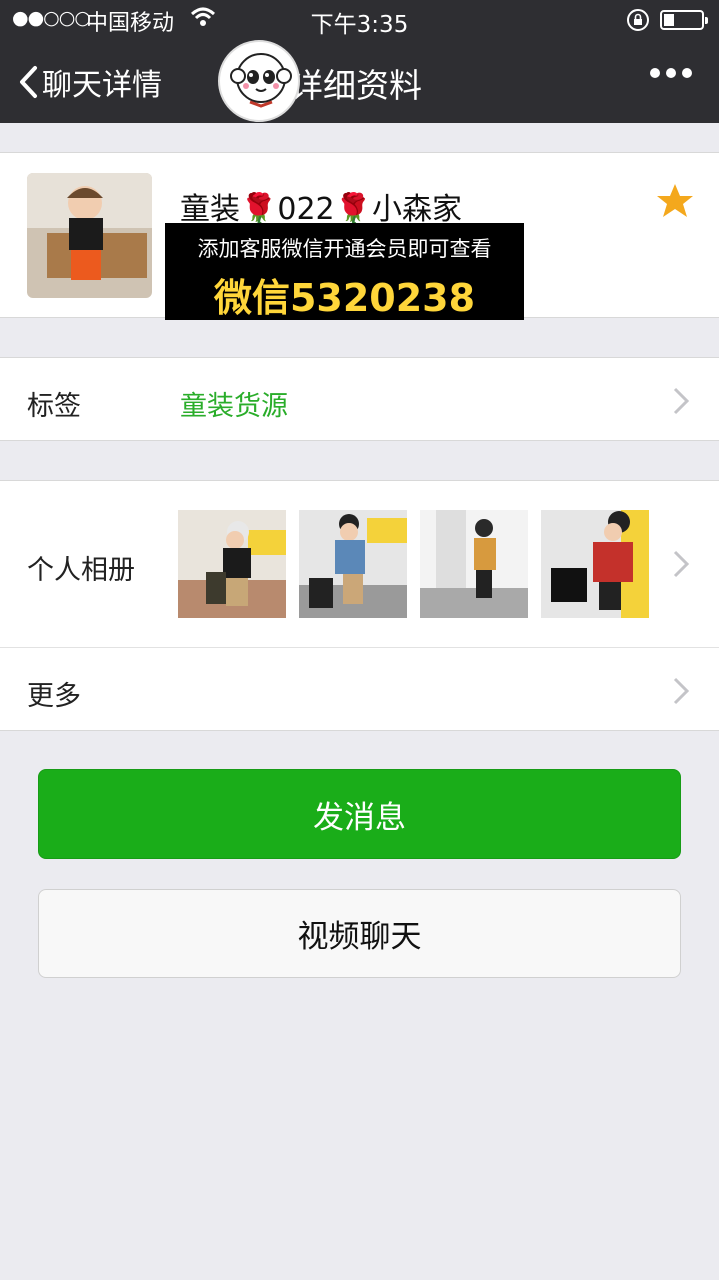 The height and width of the screenshot is (1280, 719). I want to click on promo-line2: 微信5320238, so click(344, 298).